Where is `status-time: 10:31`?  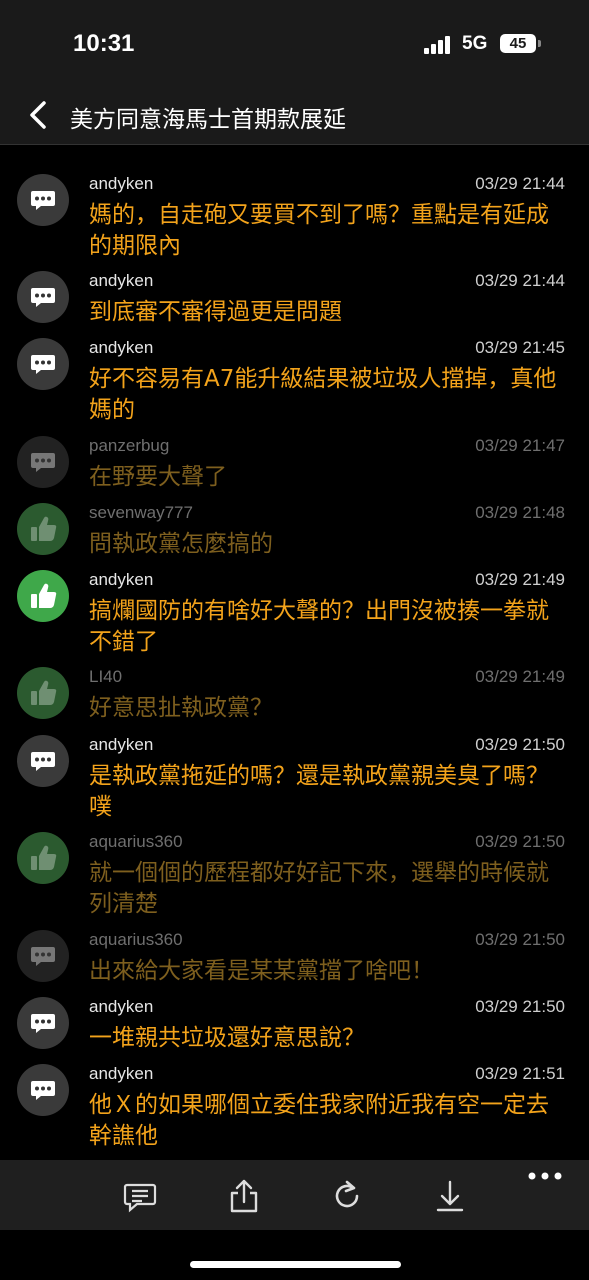
status-time: 10:31 is located at coordinates (104, 43).